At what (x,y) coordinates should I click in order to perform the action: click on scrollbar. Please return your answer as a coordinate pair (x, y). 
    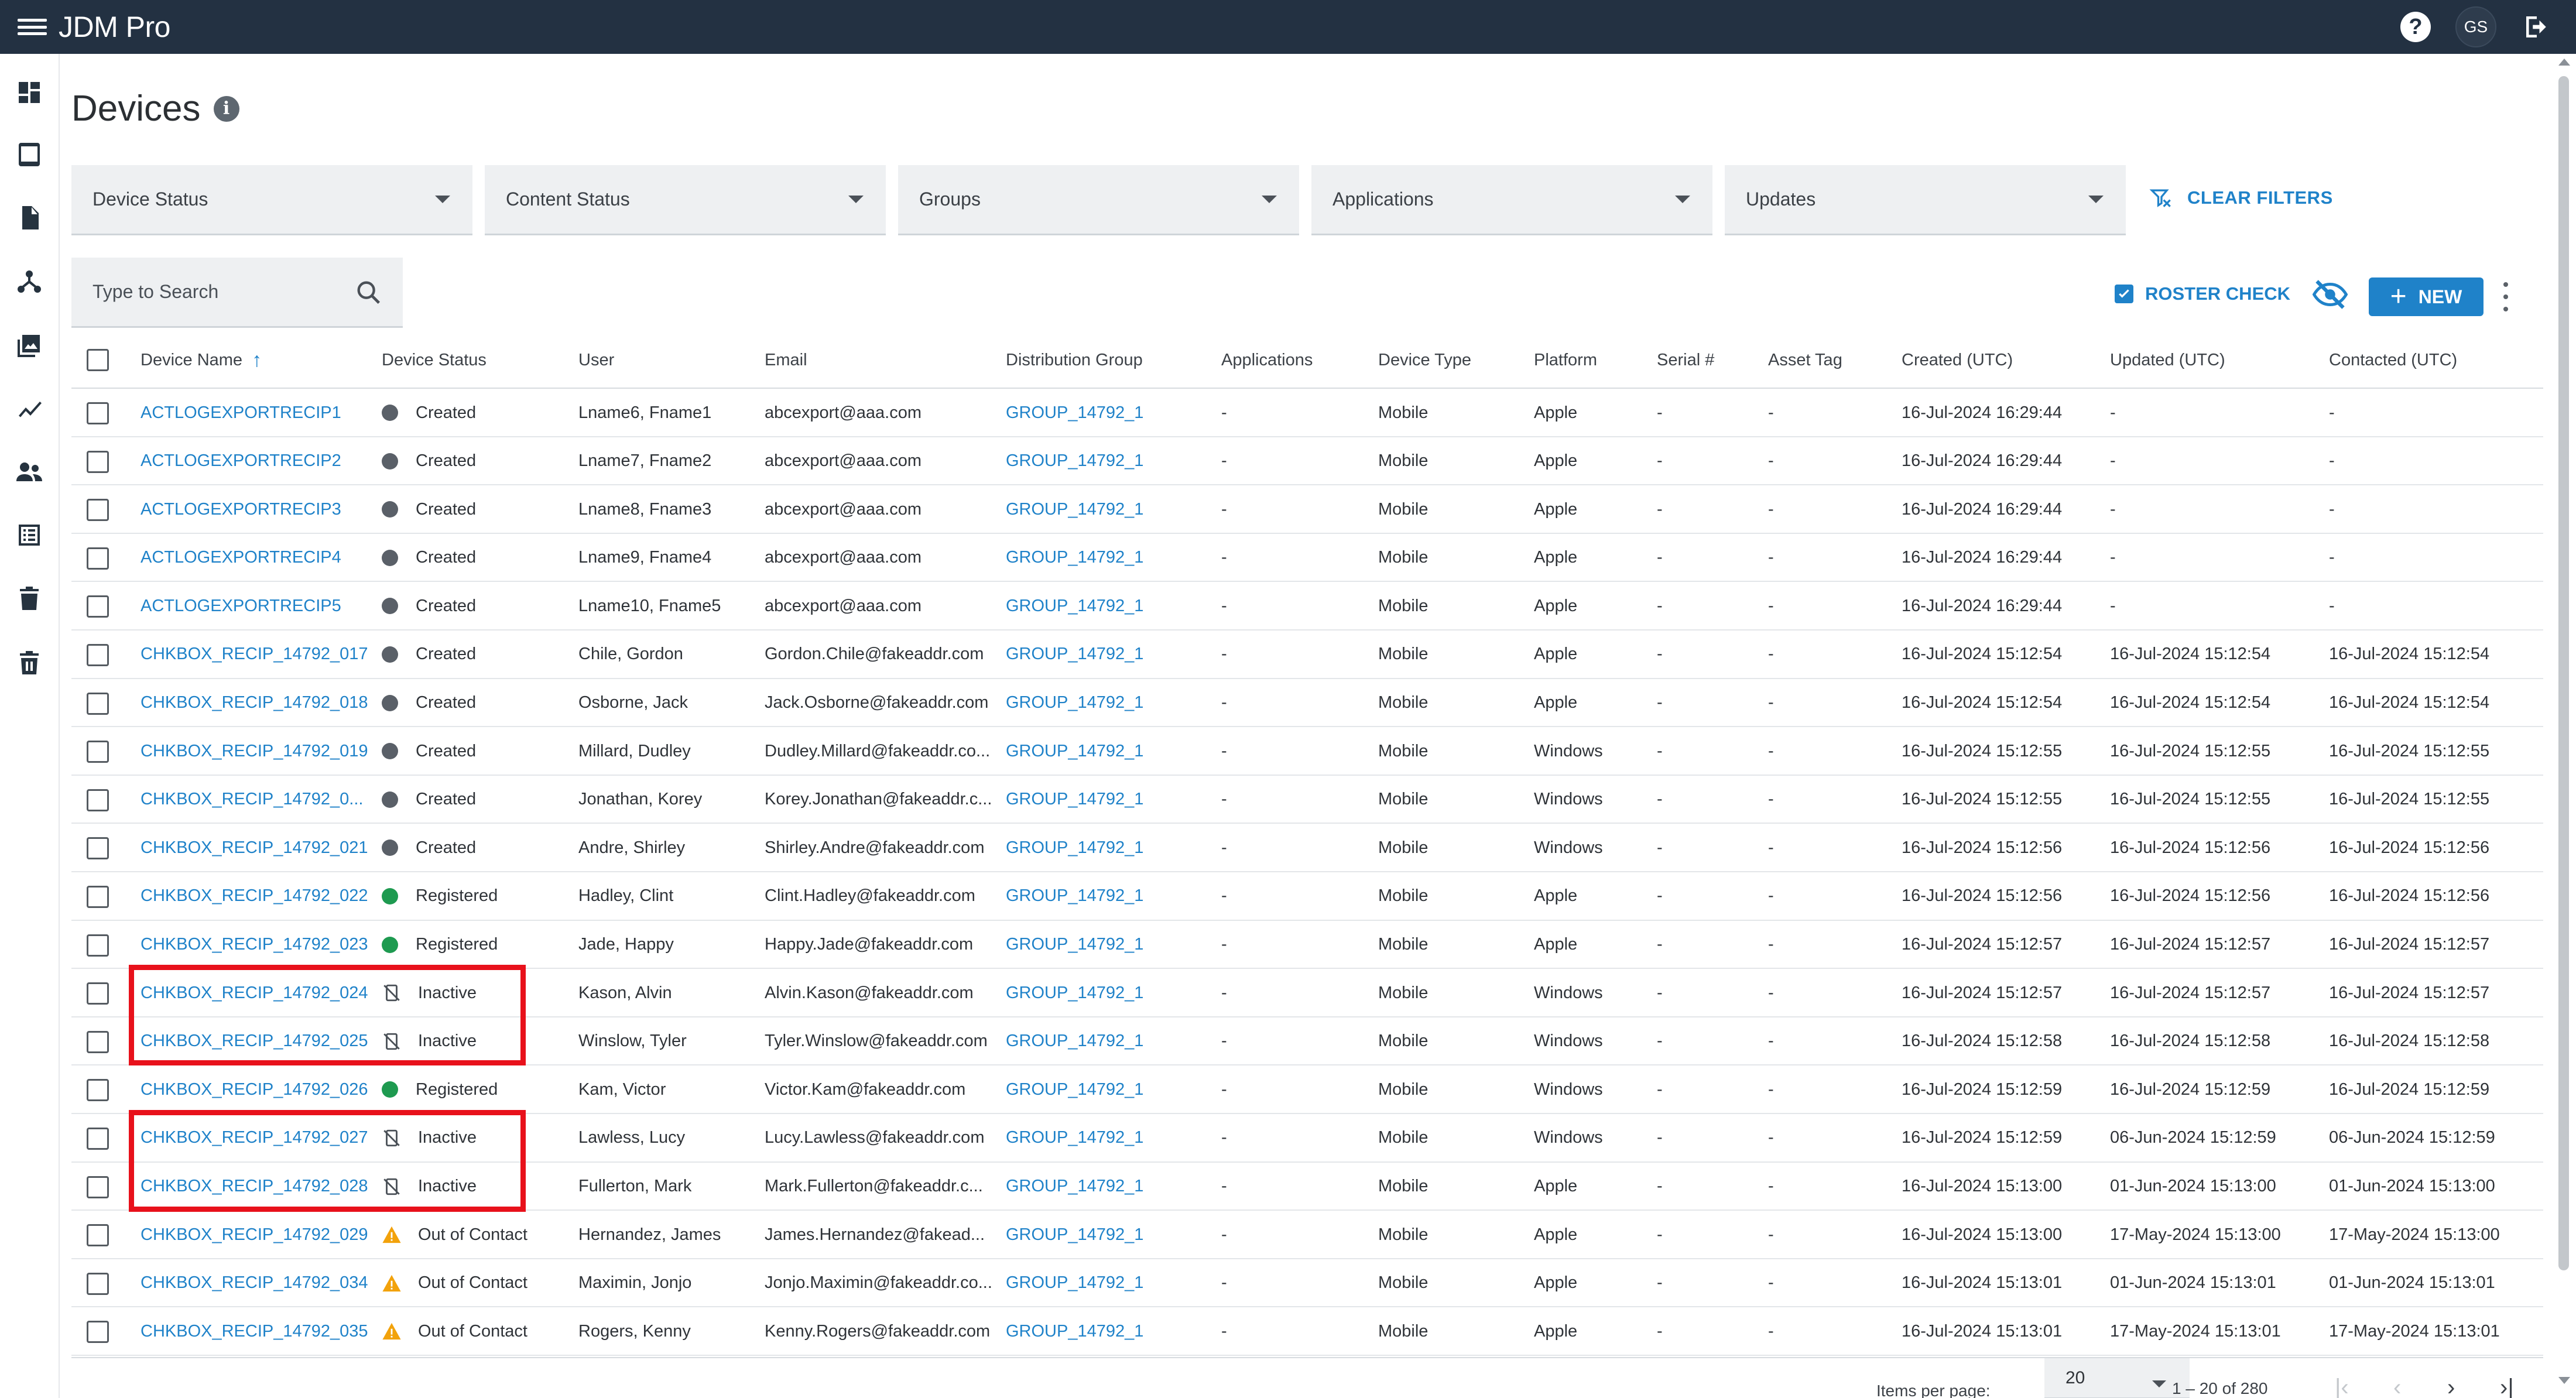
    Looking at the image, I should click on (2563, 706).